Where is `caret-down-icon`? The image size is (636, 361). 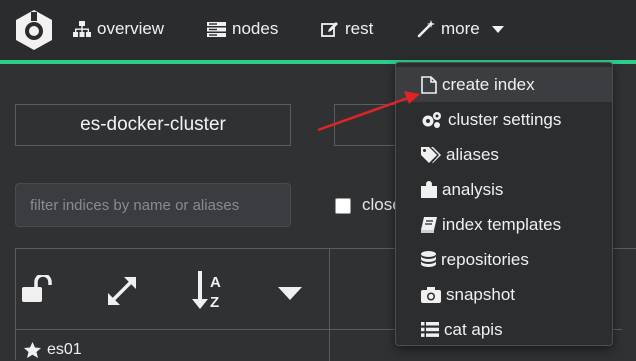 caret-down-icon is located at coordinates (290, 293).